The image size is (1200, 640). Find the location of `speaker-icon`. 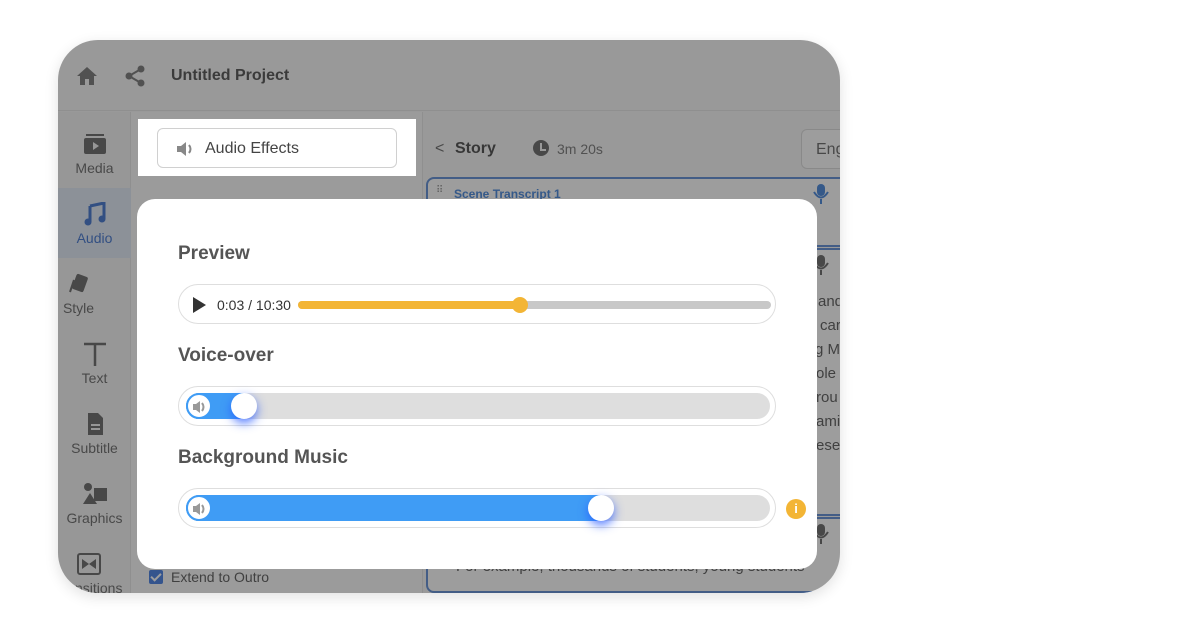

speaker-icon is located at coordinates (184, 149).